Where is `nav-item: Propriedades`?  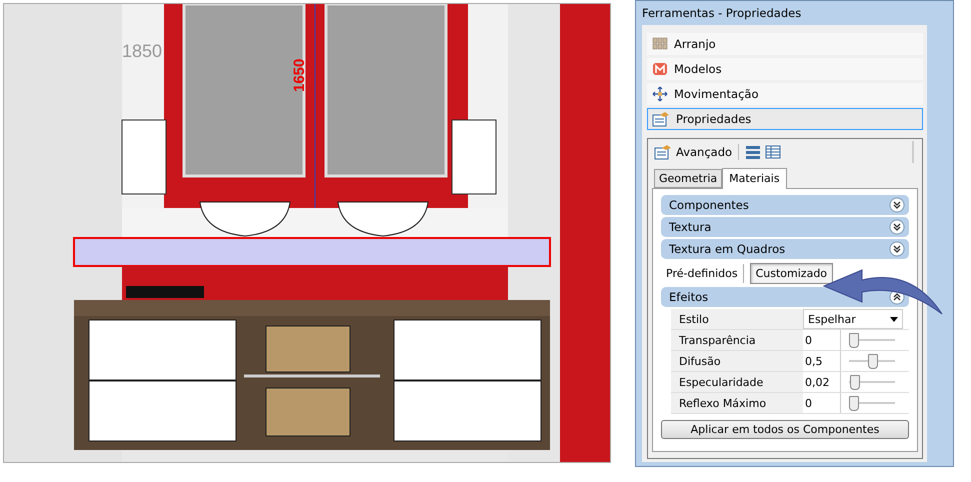
nav-item: Propriedades is located at coordinates (785, 119).